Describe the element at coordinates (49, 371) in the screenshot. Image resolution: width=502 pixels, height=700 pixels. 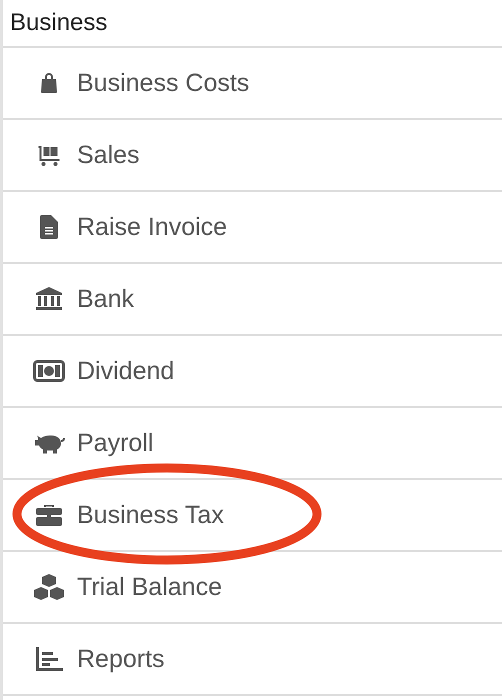
I see `banknote-icon` at that location.